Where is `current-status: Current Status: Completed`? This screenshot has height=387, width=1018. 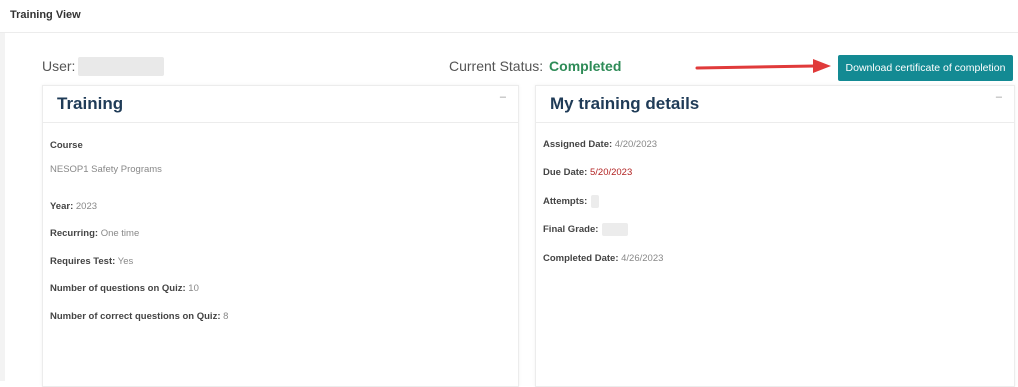 current-status: Current Status: Completed is located at coordinates (535, 66).